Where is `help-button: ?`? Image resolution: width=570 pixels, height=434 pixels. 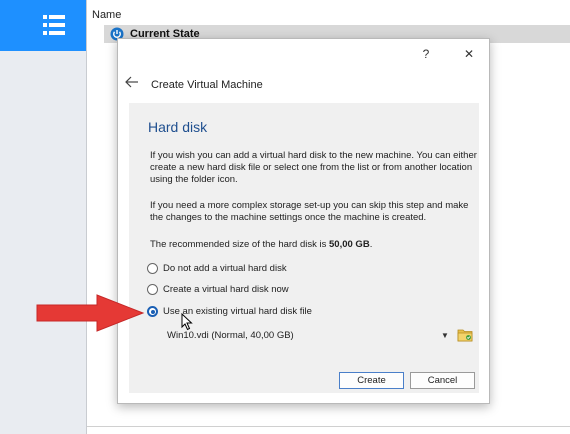 help-button: ? is located at coordinates (426, 54).